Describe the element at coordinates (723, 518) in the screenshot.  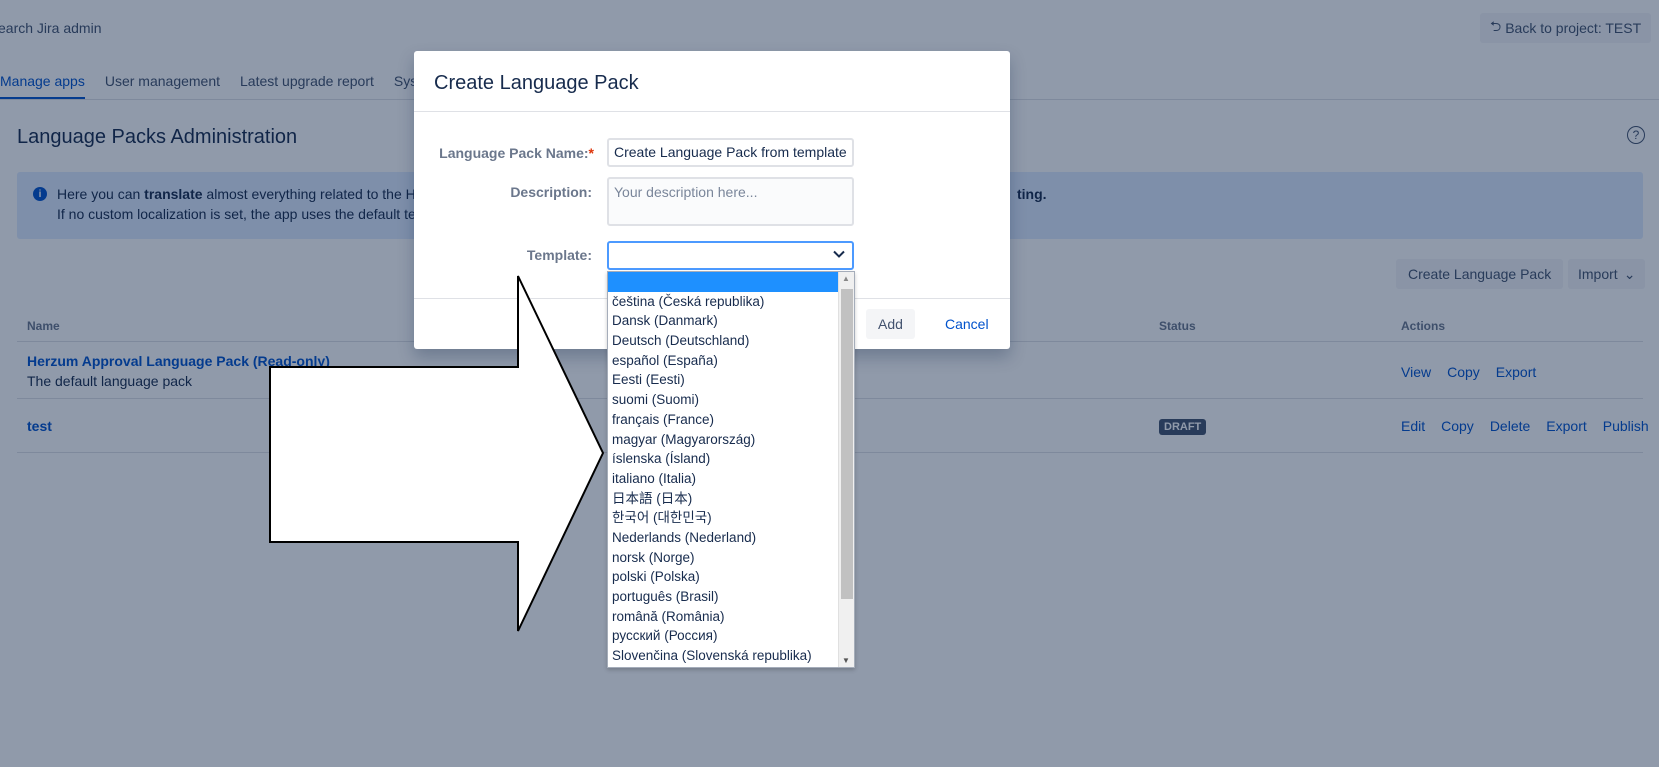
I see `dropdown-option: 한국어 (대한민국)` at that location.